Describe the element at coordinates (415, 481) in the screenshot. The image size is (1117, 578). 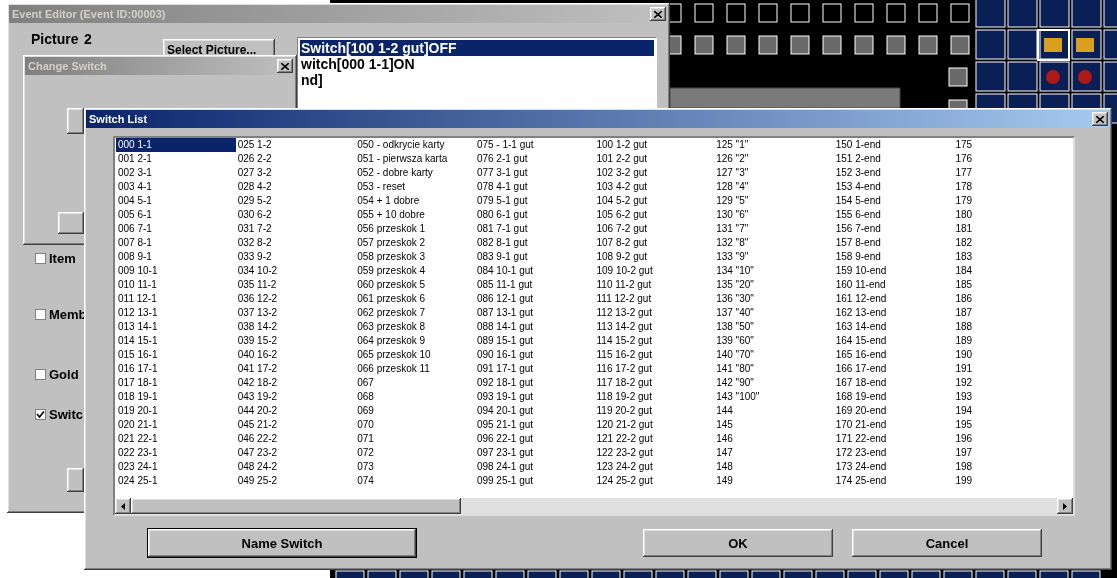
I see `switch-item: 074` at that location.